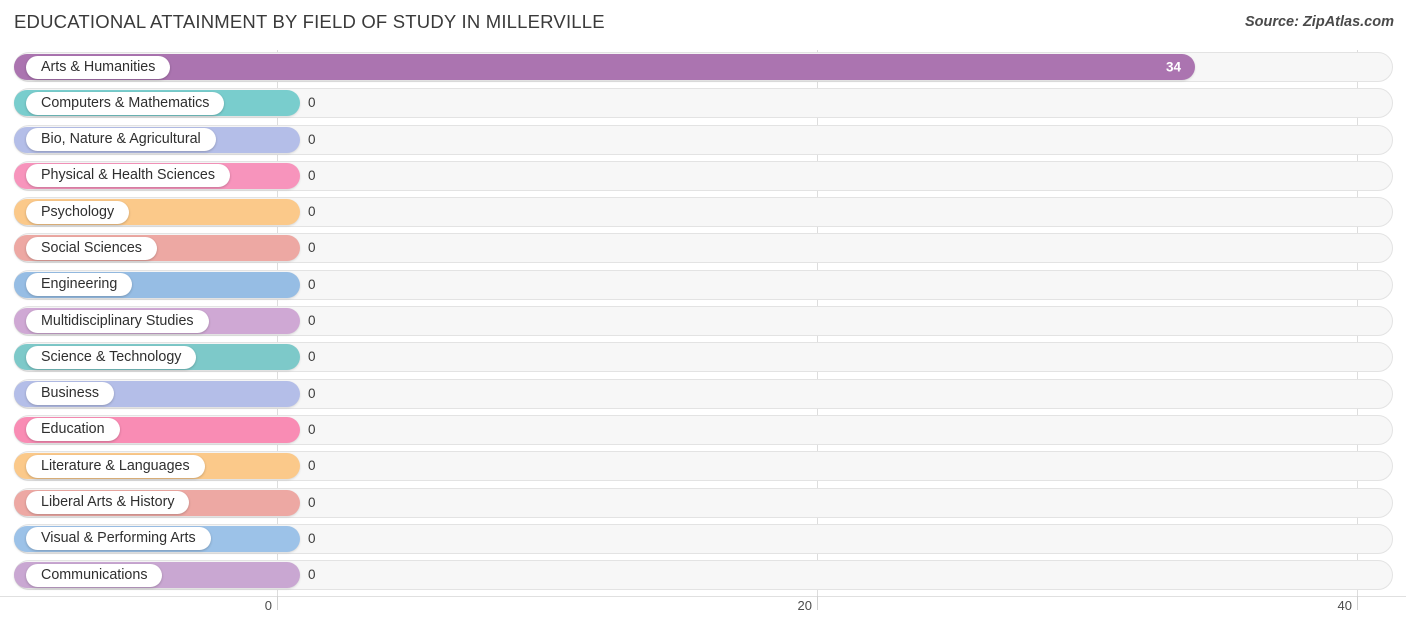 This screenshot has width=1406, height=631. I want to click on category-label: Engineering, so click(79, 285).